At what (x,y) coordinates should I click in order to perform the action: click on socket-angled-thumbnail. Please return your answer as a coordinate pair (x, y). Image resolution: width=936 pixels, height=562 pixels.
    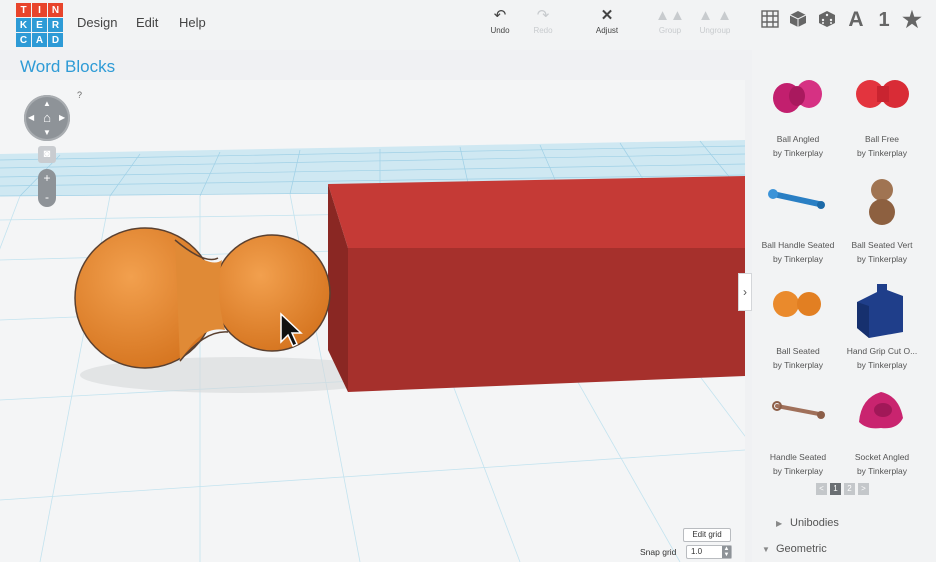
    Looking at the image, I should click on (881, 410).